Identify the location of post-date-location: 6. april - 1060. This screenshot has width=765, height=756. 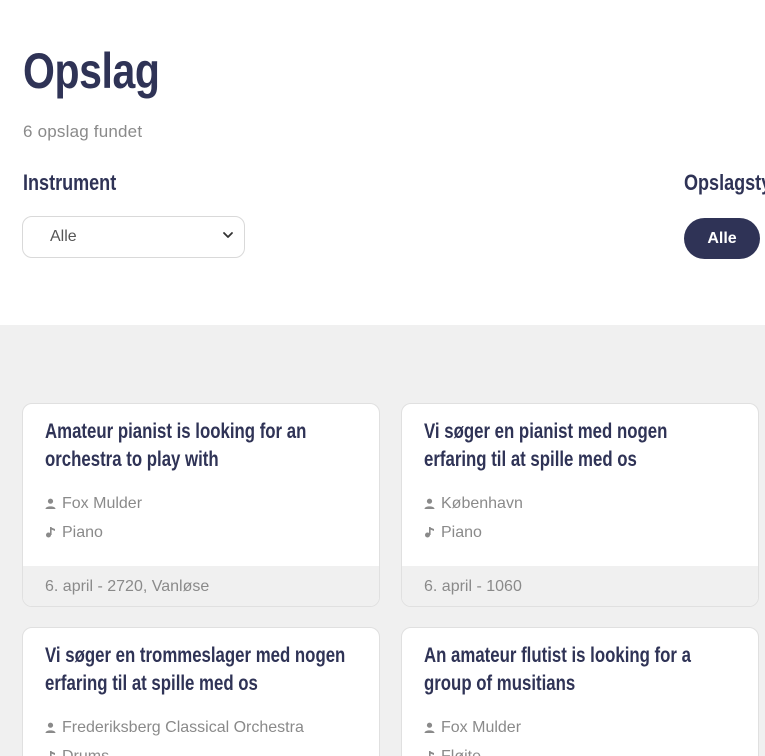
(473, 586).